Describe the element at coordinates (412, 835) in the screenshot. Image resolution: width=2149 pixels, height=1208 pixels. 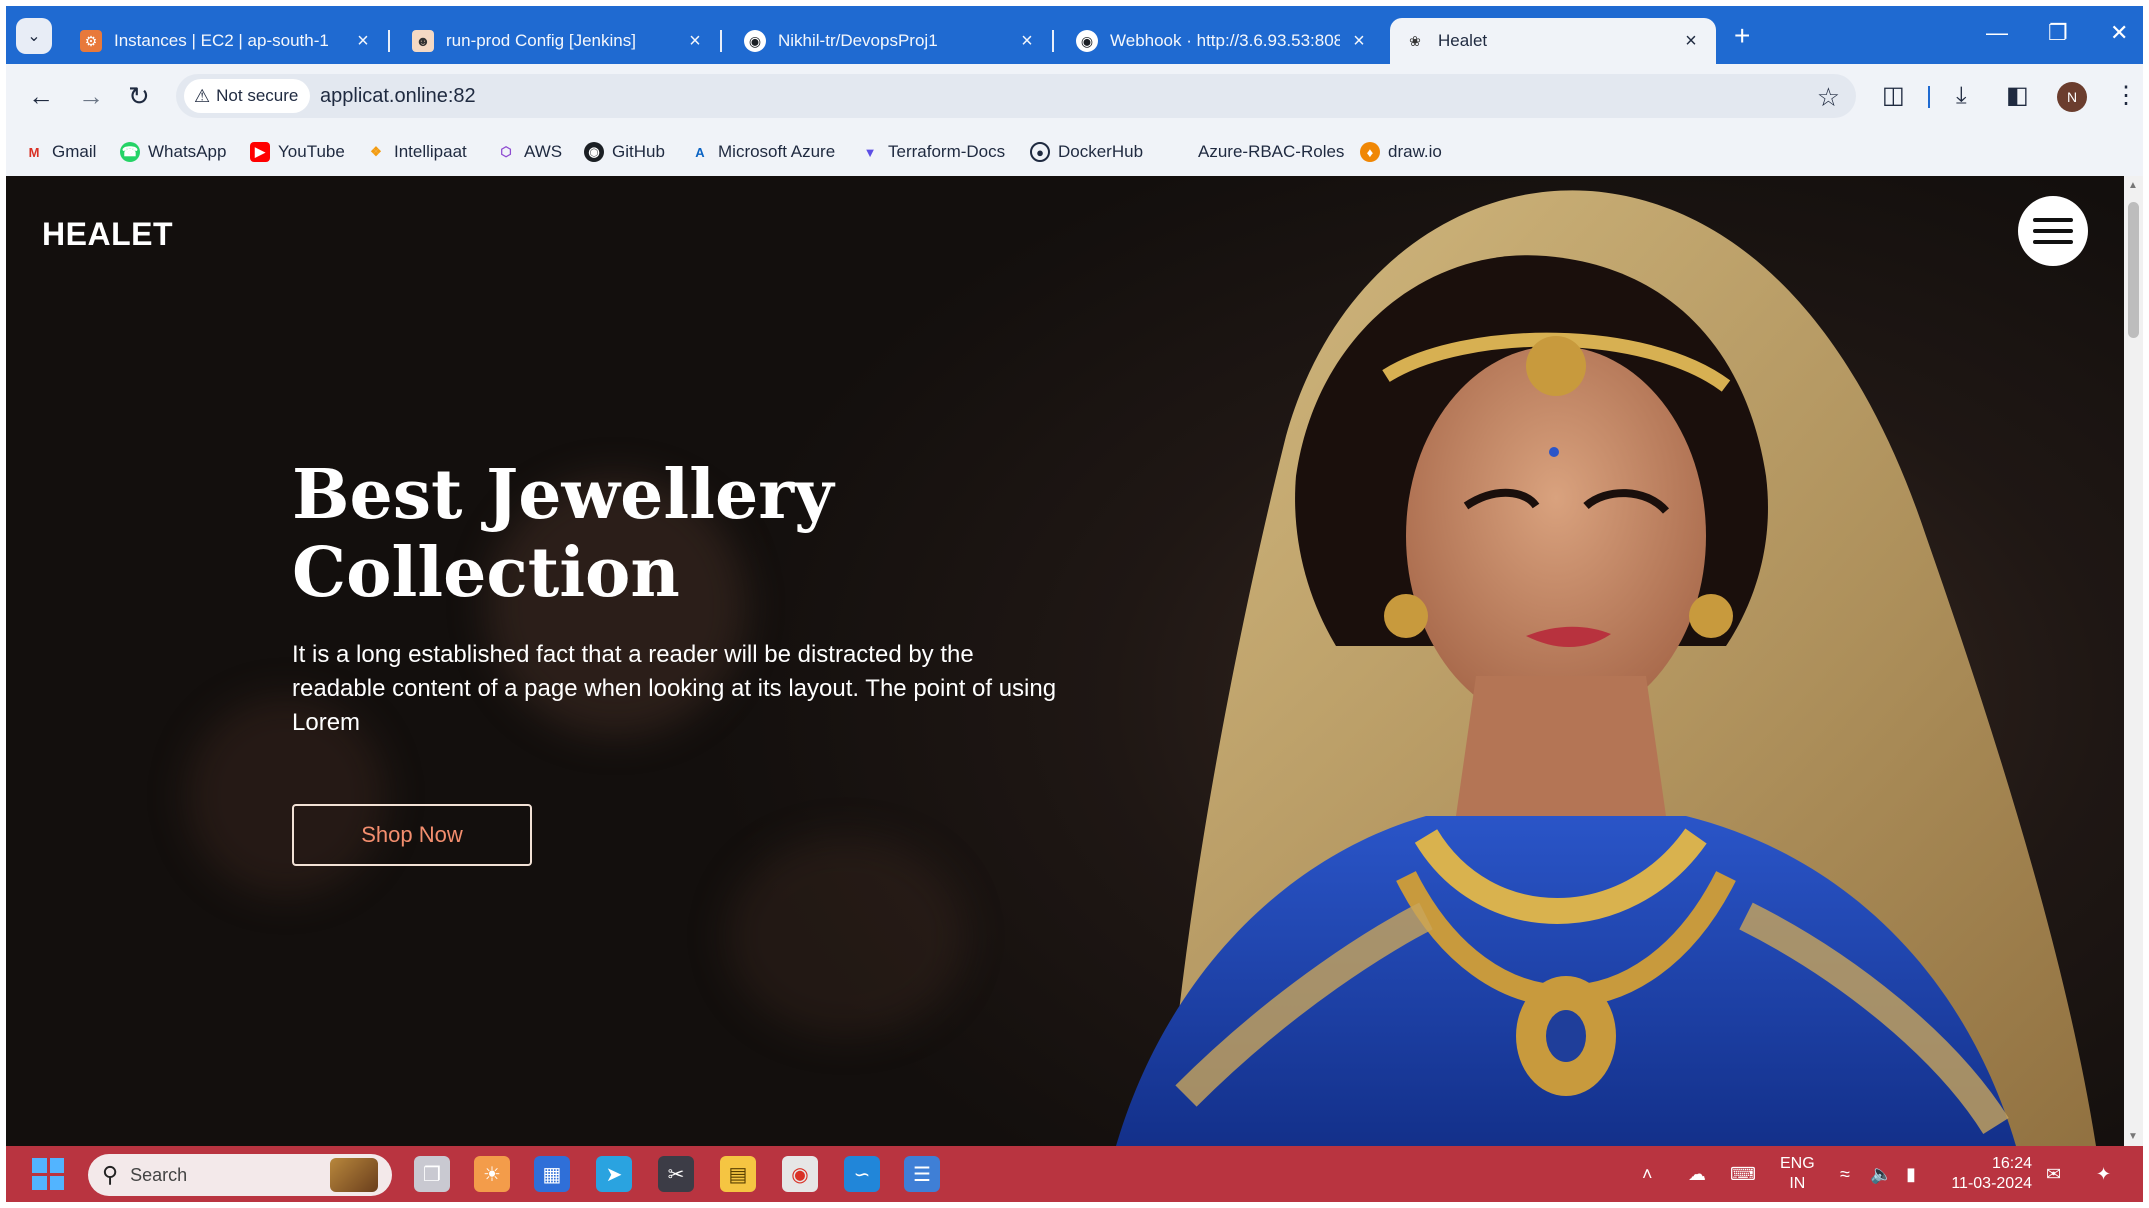
I see `shop-now-button: Shop Now` at that location.